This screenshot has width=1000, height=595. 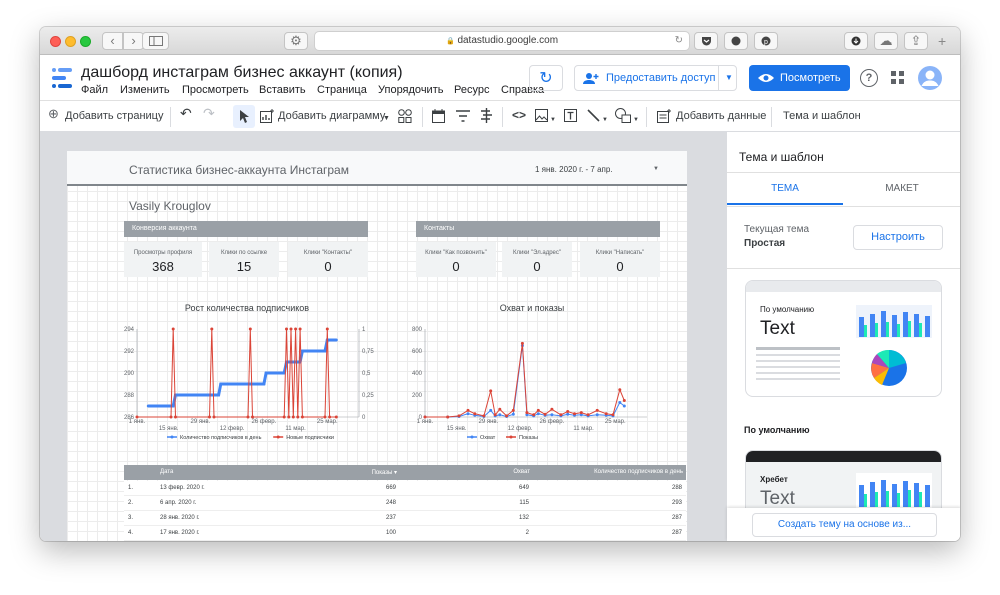 What do you see at coordinates (856, 41) in the screenshot?
I see `downloads-icon` at bounding box center [856, 41].